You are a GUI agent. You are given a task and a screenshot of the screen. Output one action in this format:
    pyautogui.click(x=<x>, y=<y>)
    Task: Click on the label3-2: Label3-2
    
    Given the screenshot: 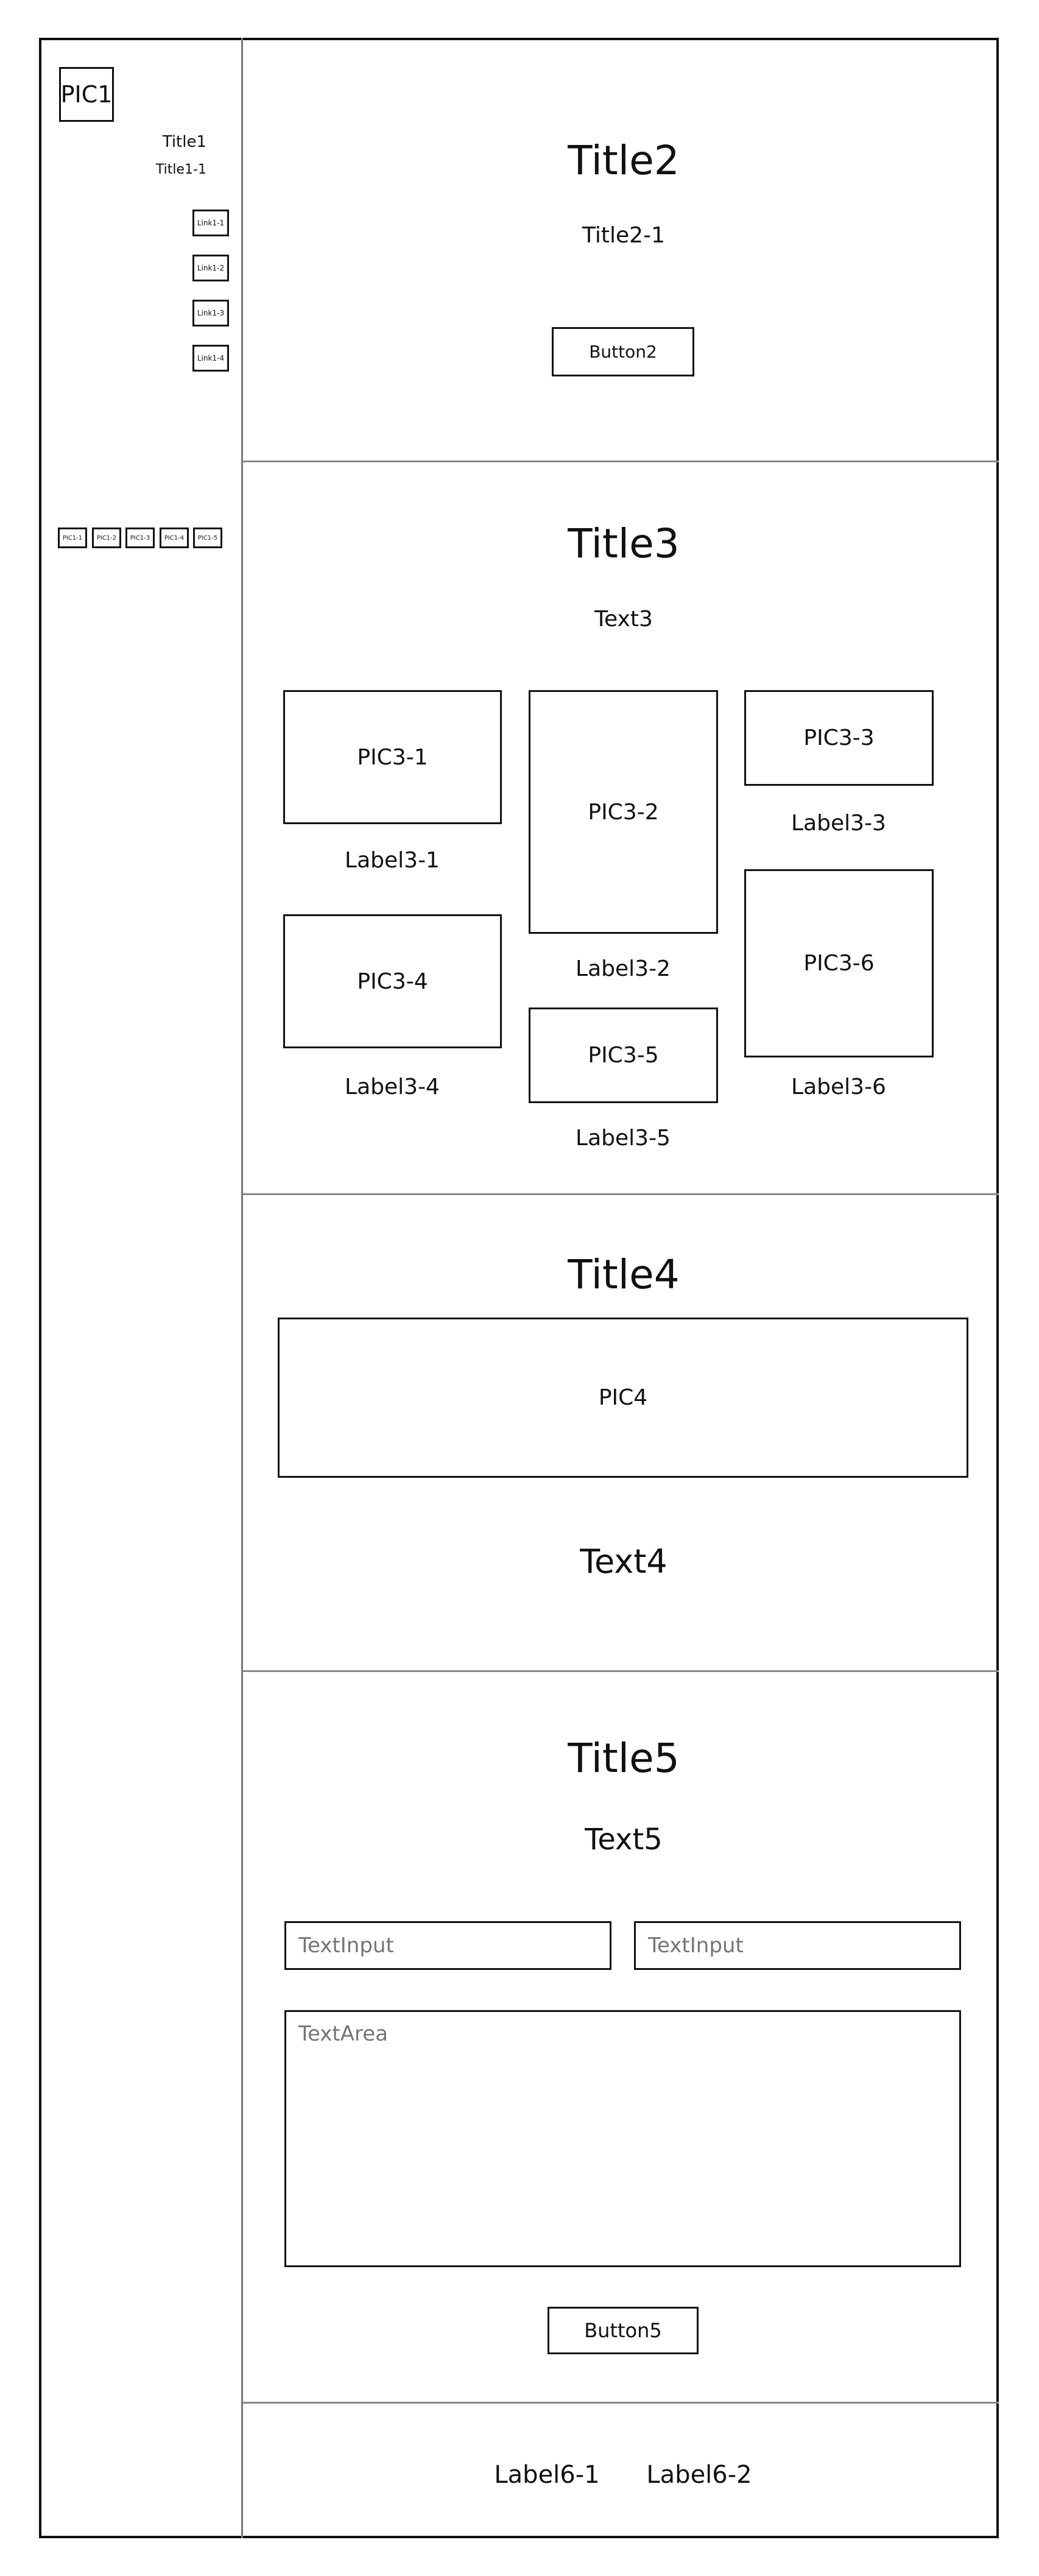 What is the action you would take?
    pyautogui.click(x=623, y=968)
    